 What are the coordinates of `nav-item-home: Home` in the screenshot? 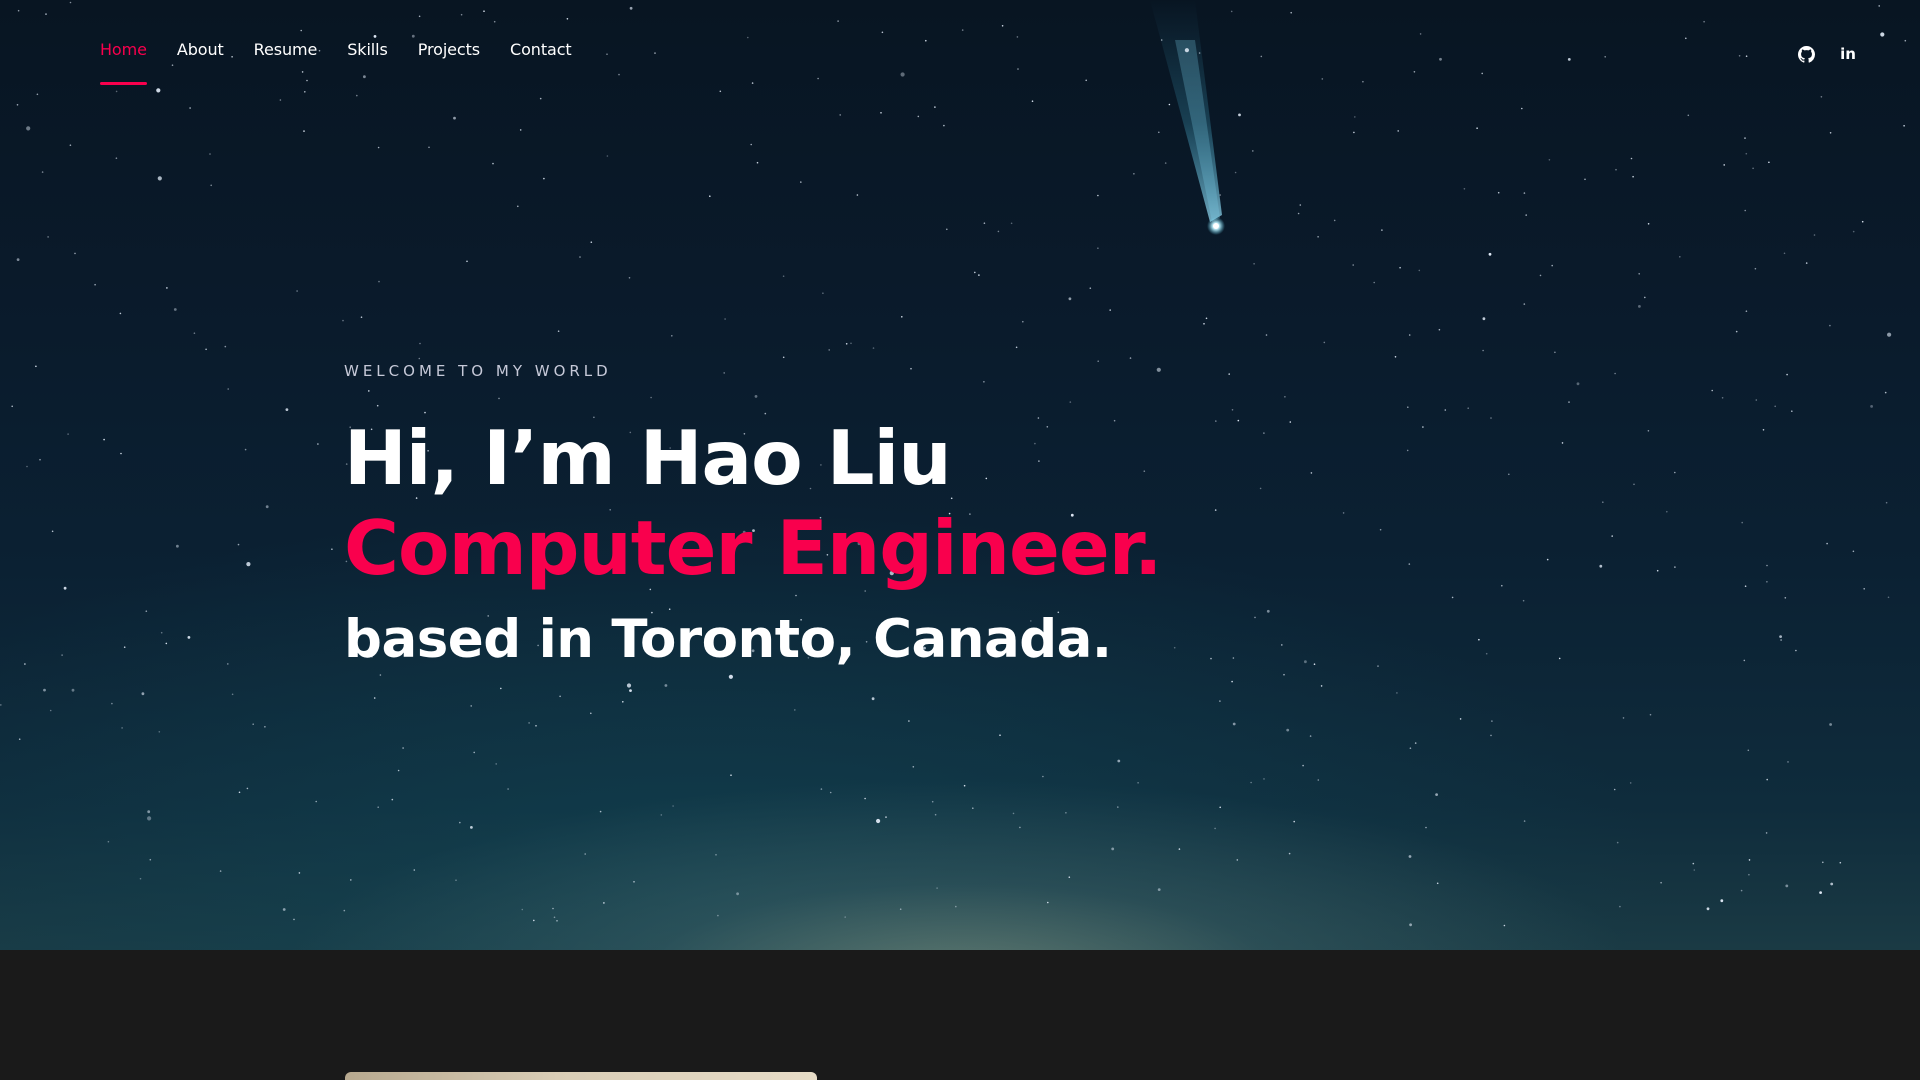 It's located at (123, 62).